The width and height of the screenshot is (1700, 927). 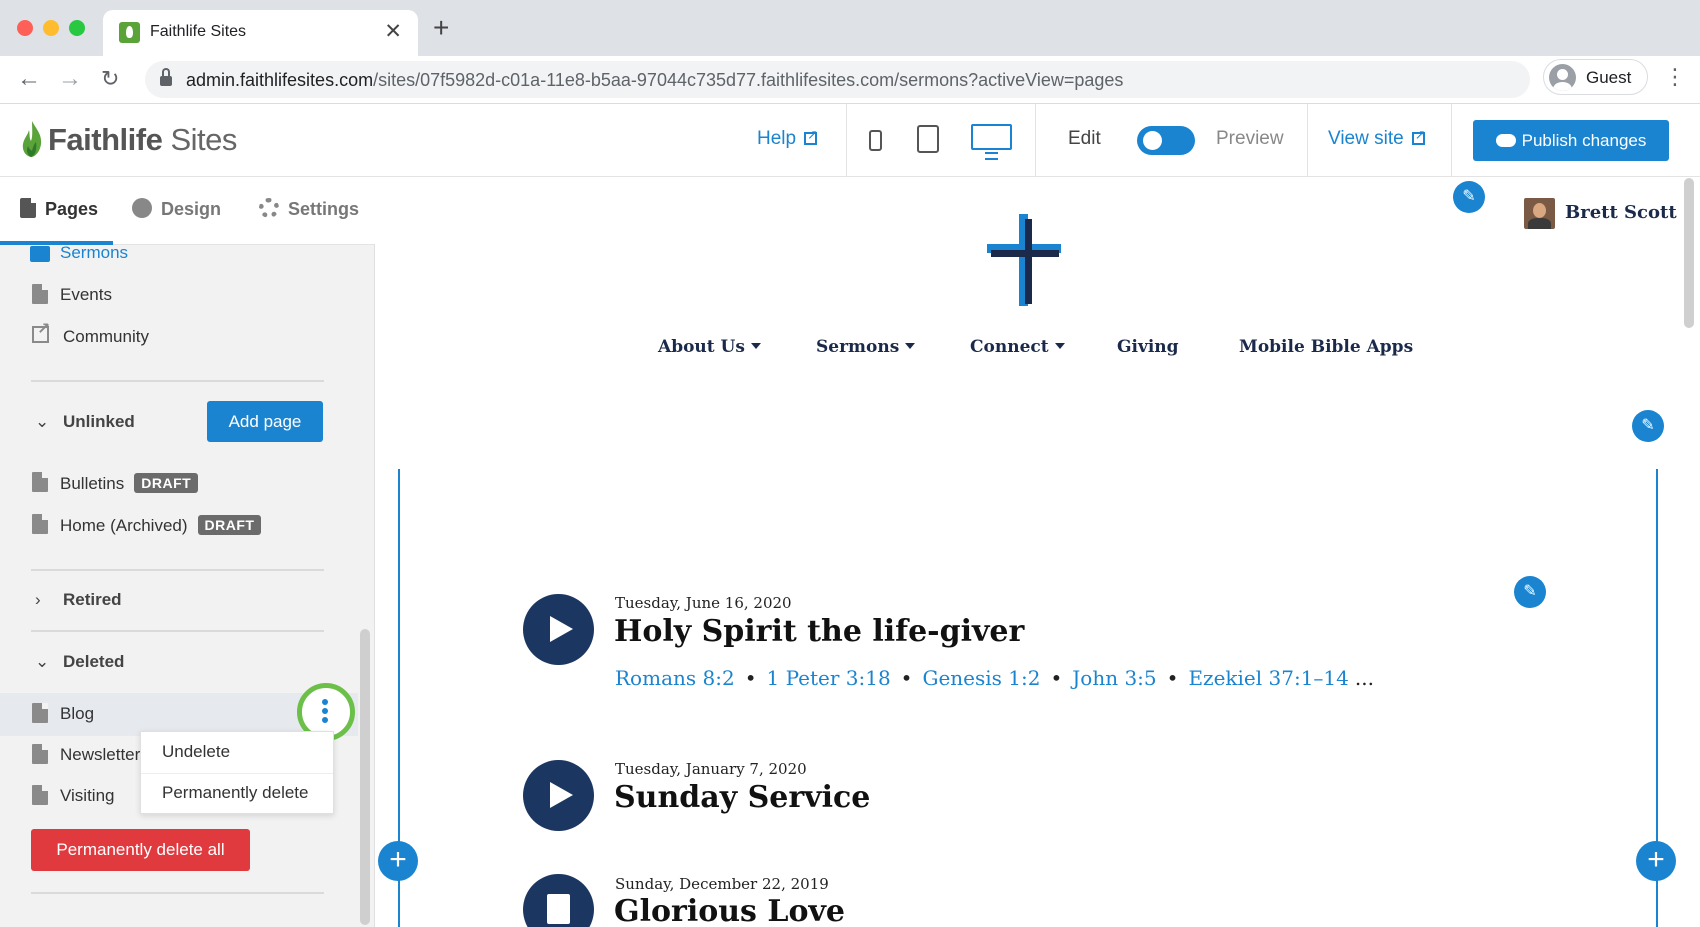 I want to click on profile-avatar-icon, so click(x=1562, y=77).